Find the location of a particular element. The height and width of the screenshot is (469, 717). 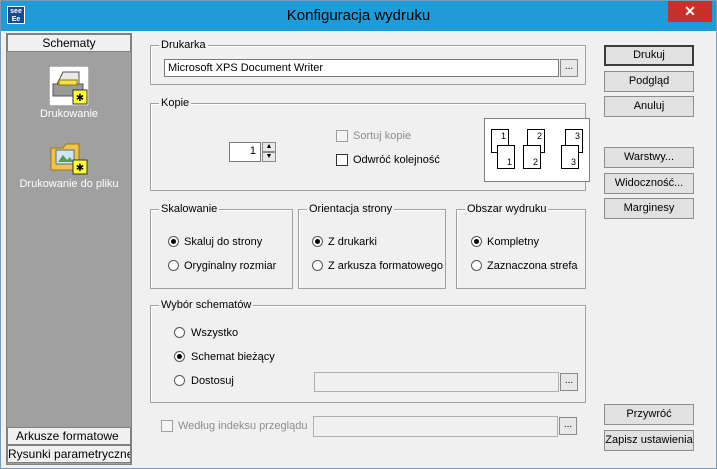

title-bar: see Ee Konfiguracja wydruku ✕ is located at coordinates (358, 16).